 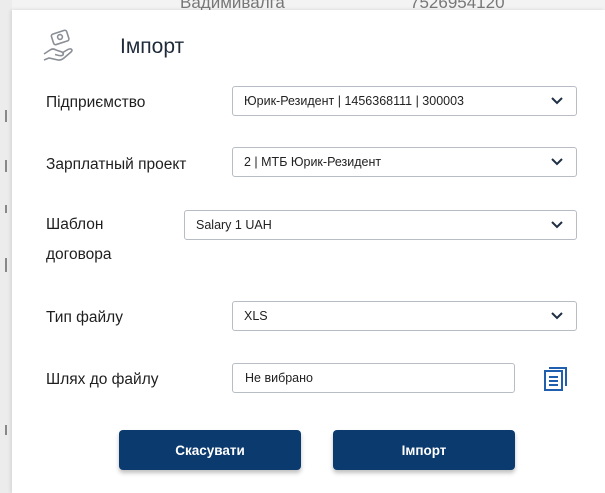 I want to click on company-select: Юрик-Резидент | 1456368111 | 300003, so click(x=404, y=101).